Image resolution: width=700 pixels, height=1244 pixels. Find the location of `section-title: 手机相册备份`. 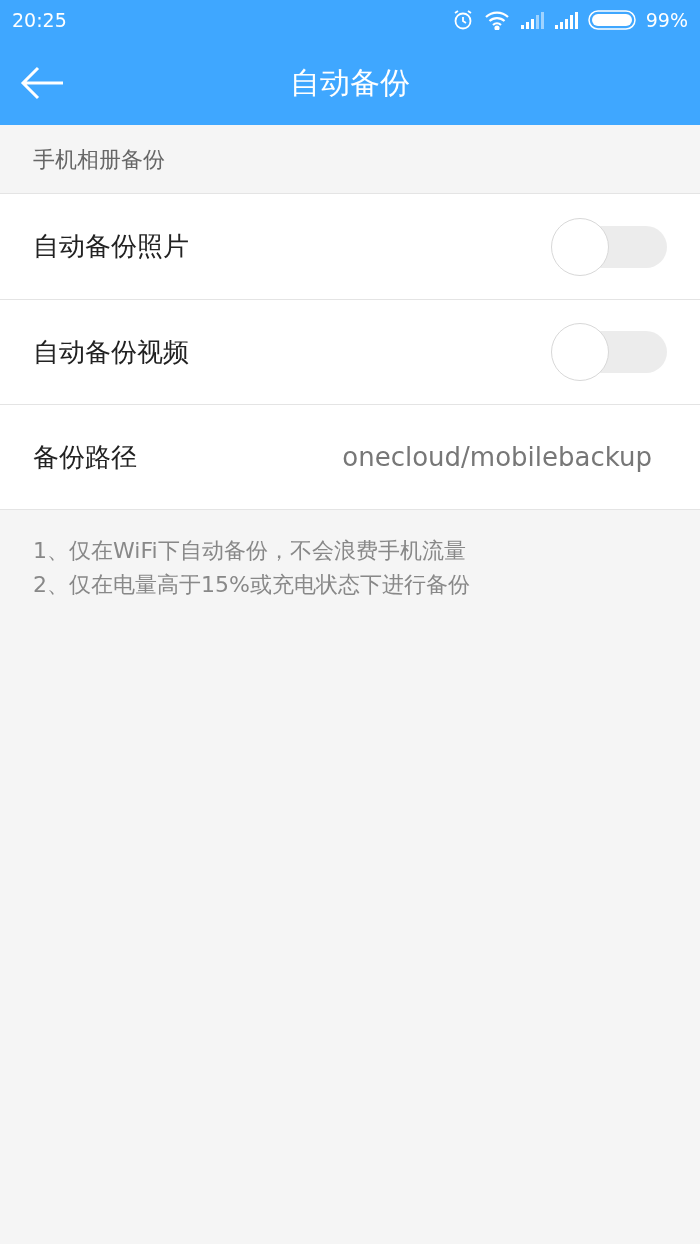

section-title: 手机相册备份 is located at coordinates (99, 159).